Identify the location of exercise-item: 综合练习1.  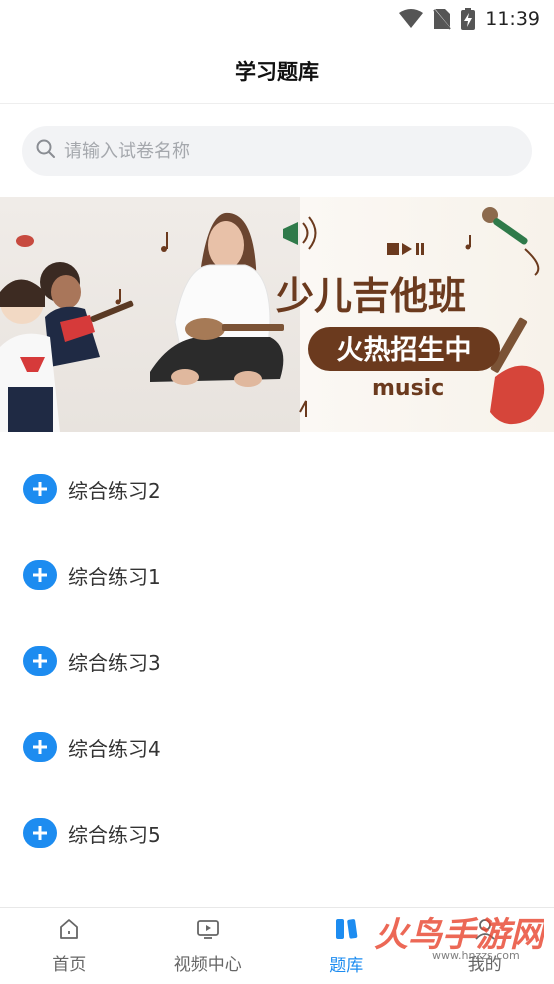
(277, 575).